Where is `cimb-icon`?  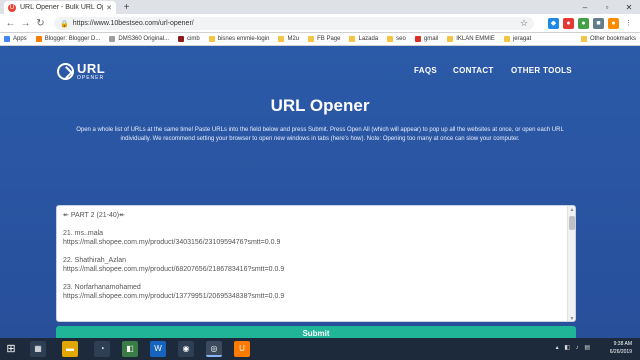
cimb-icon is located at coordinates (181, 39).